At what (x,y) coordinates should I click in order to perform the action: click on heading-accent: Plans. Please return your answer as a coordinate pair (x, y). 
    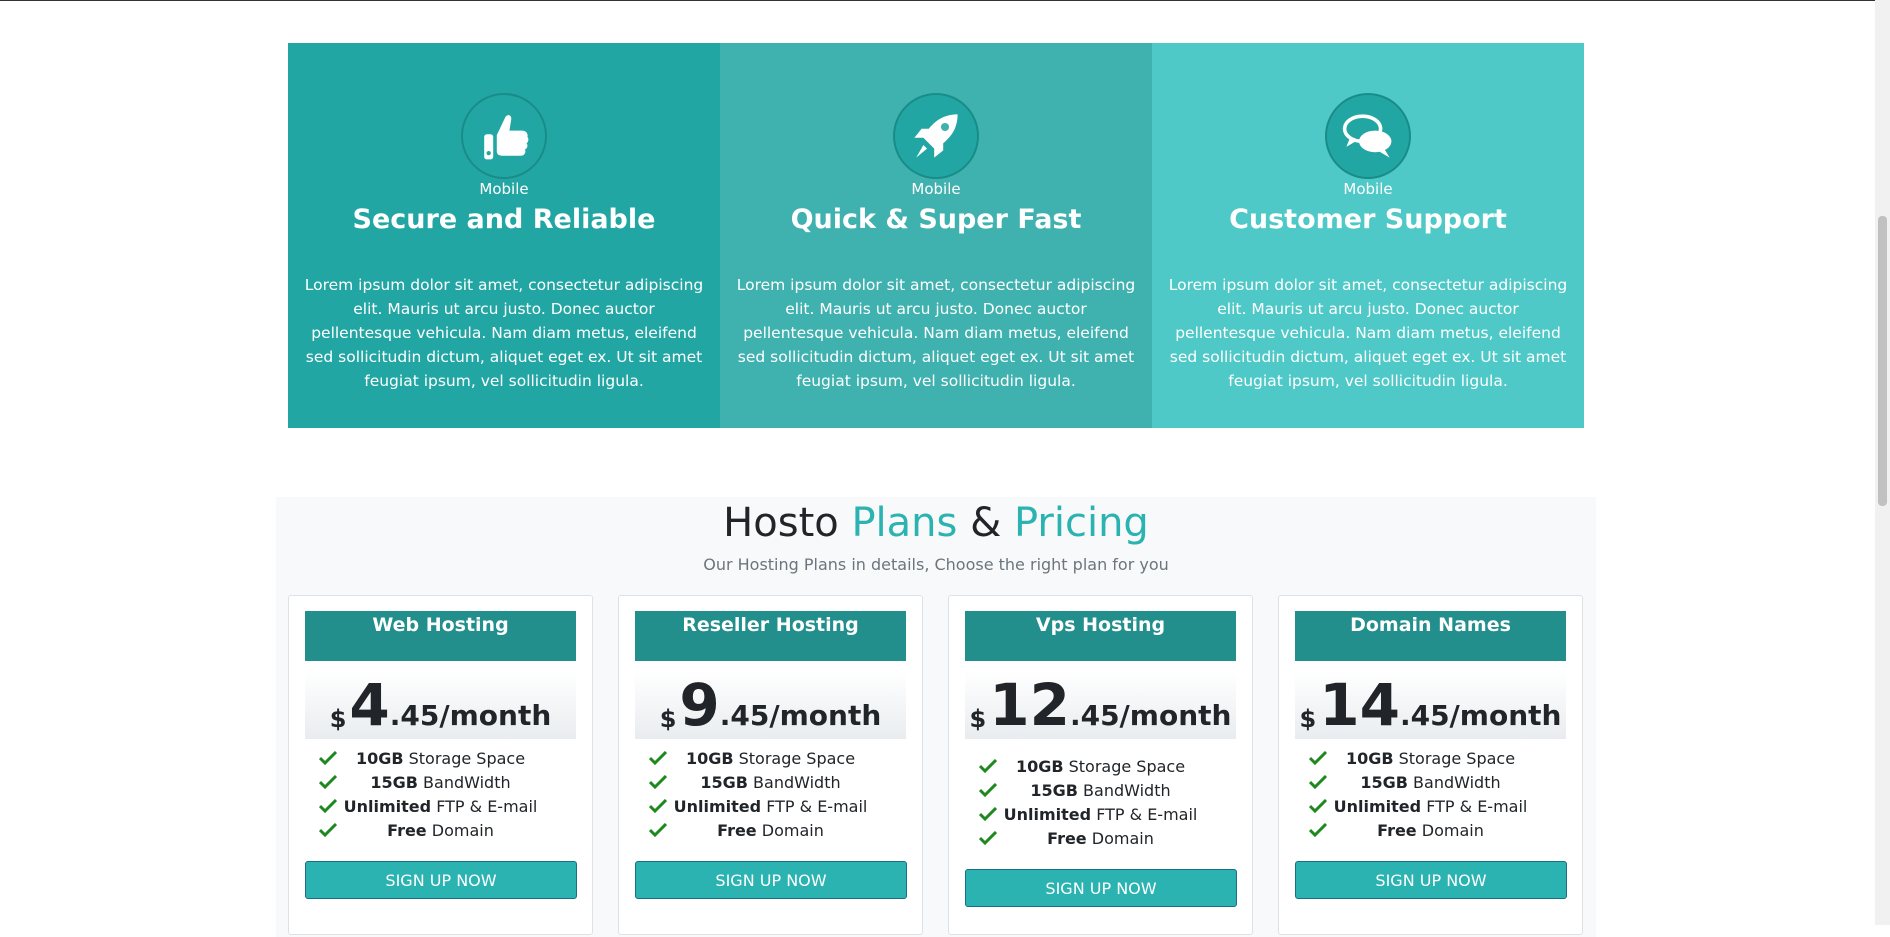
    Looking at the image, I should click on (904, 523).